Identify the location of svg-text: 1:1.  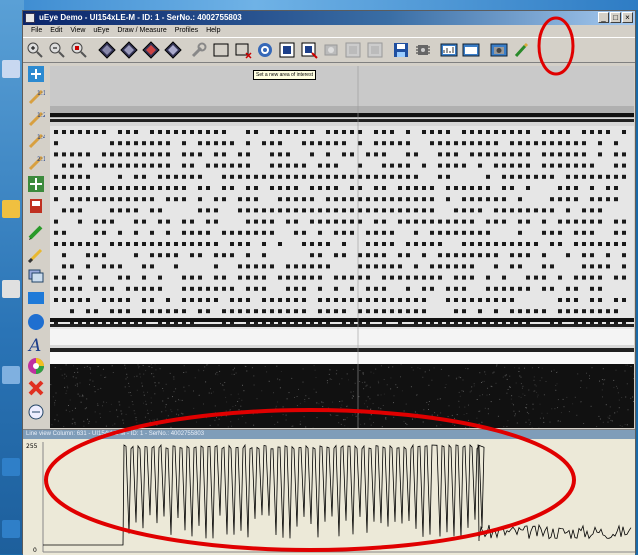
(41, 93).